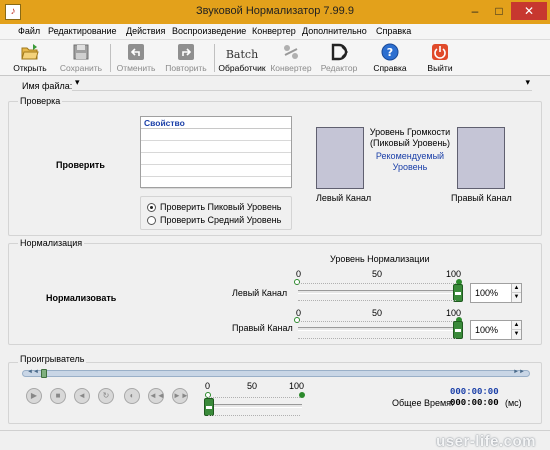 The height and width of the screenshot is (450, 550). I want to click on volume-ticks, so click(254, 398).